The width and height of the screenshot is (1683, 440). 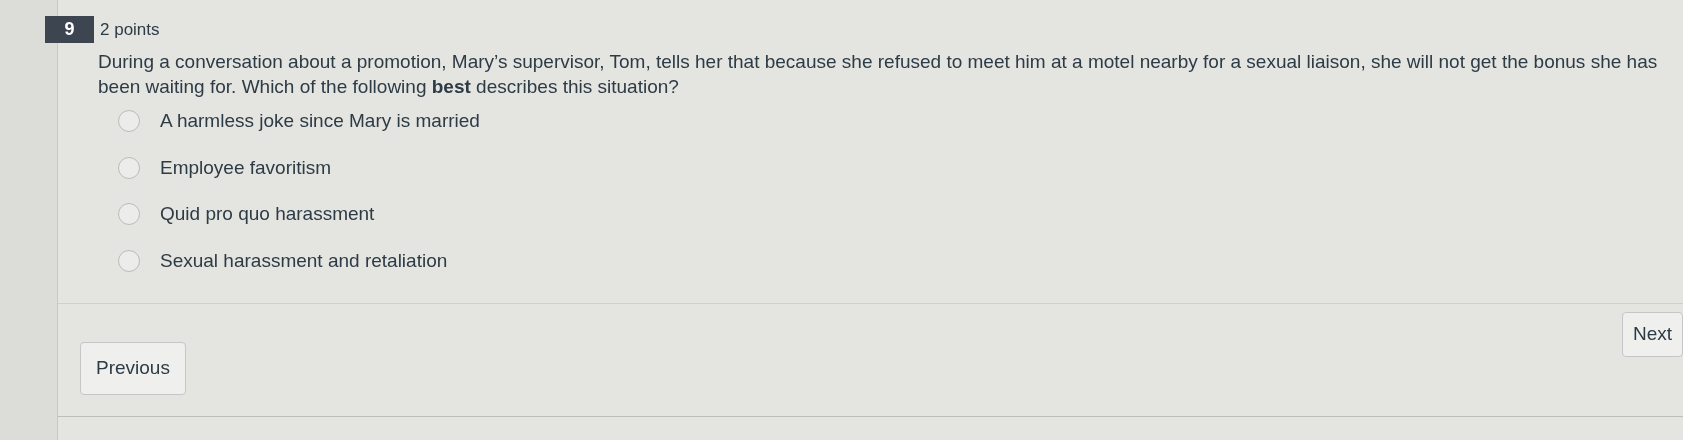 I want to click on option-label: Sexual harassment and retaliation, so click(x=304, y=260).